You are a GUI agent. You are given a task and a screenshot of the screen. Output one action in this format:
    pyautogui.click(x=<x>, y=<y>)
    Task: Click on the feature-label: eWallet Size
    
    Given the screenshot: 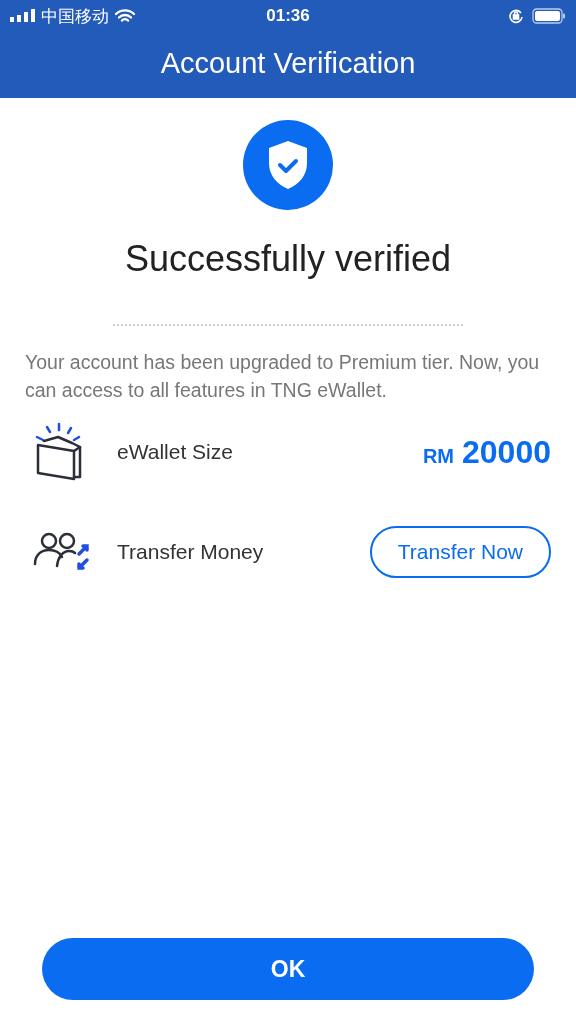 What is the action you would take?
    pyautogui.click(x=175, y=452)
    